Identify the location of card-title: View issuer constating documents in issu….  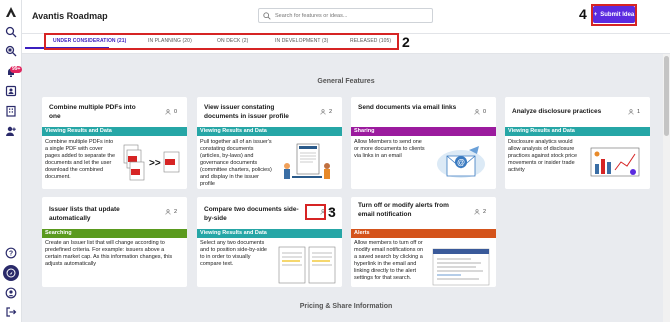
(246, 112).